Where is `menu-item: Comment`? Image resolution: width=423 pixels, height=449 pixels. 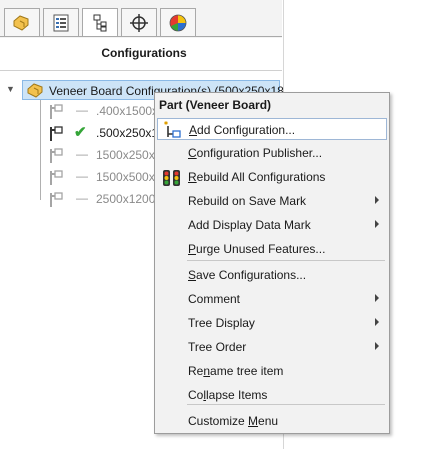 menu-item: Comment is located at coordinates (272, 299).